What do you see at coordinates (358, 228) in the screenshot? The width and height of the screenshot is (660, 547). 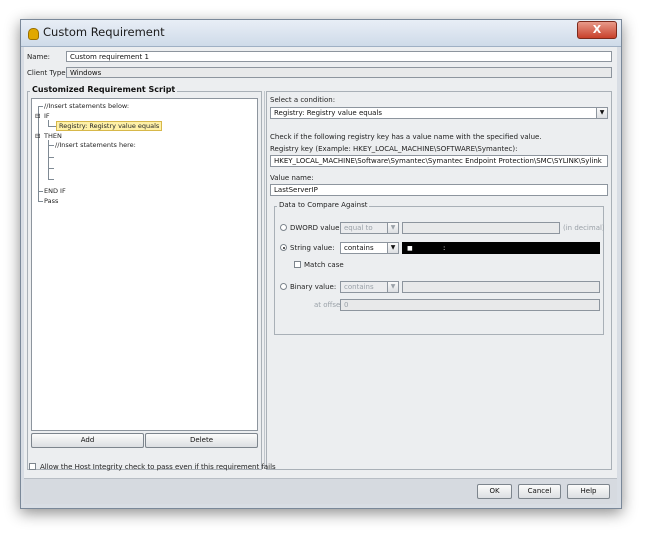 I see `dword-operator-value: equal to` at bounding box center [358, 228].